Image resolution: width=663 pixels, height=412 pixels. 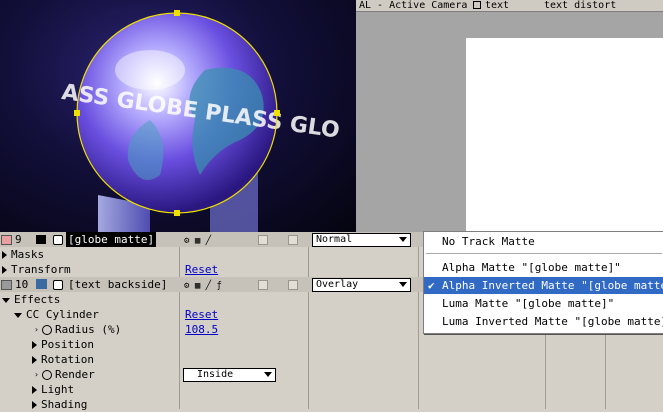 I want to click on rotation-row: Rotation, so click(x=331, y=359).